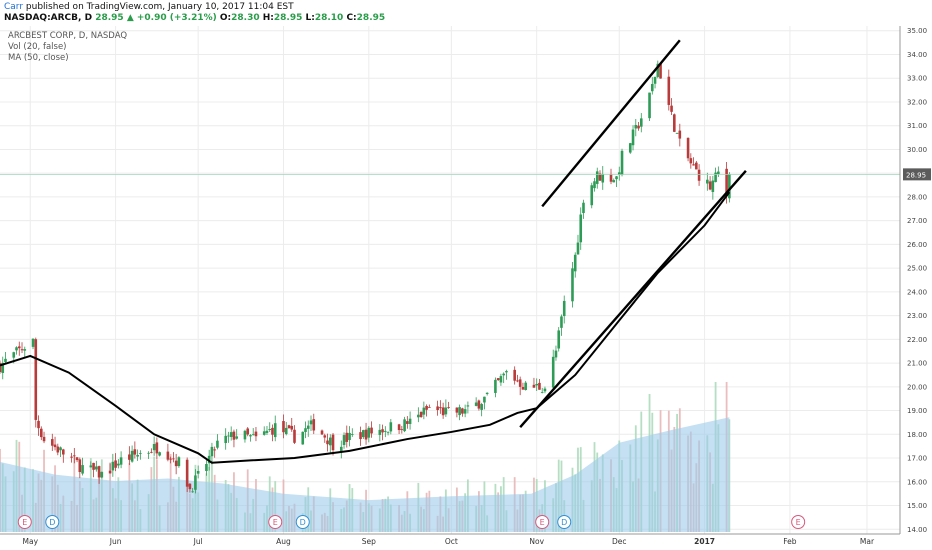 The image size is (932, 550). Describe the element at coordinates (619, 541) in the screenshot. I see `time-tick-label: Dec` at that location.